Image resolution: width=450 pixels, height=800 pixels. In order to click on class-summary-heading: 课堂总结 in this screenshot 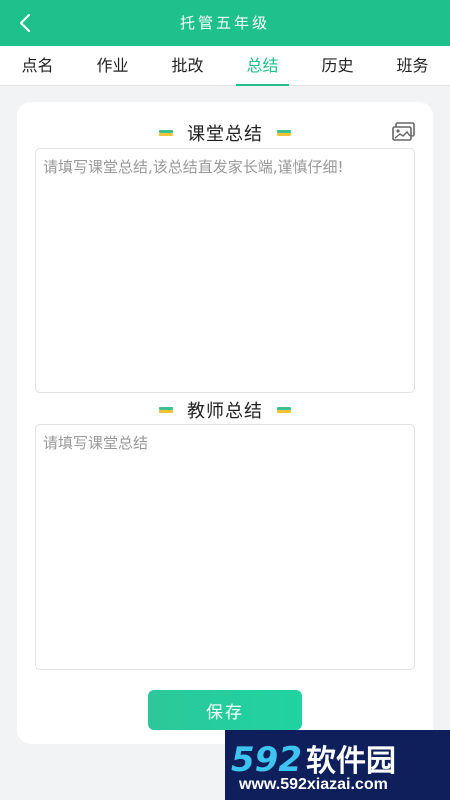, I will do `click(225, 133)`.